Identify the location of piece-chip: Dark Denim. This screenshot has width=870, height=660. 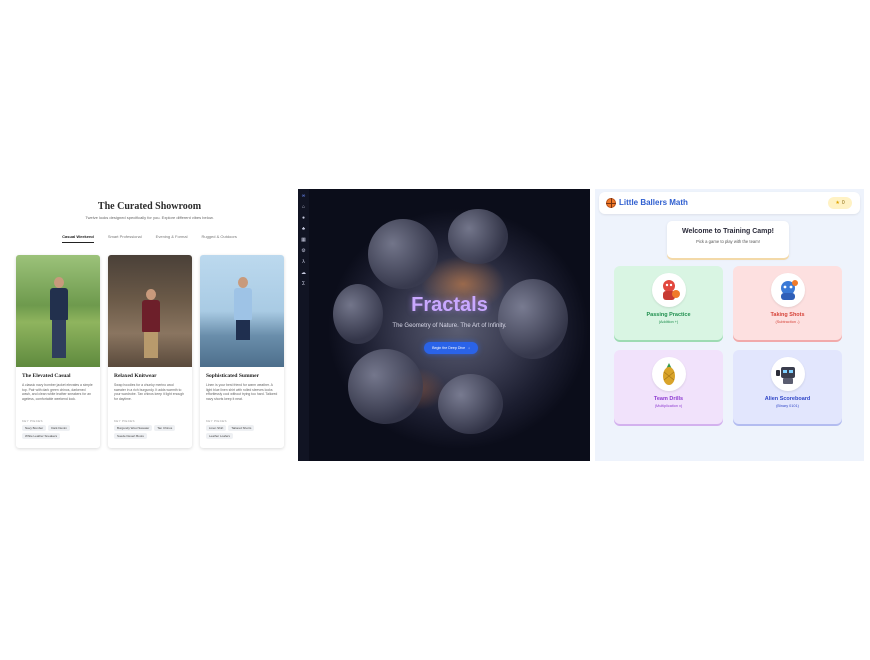
(59, 428).